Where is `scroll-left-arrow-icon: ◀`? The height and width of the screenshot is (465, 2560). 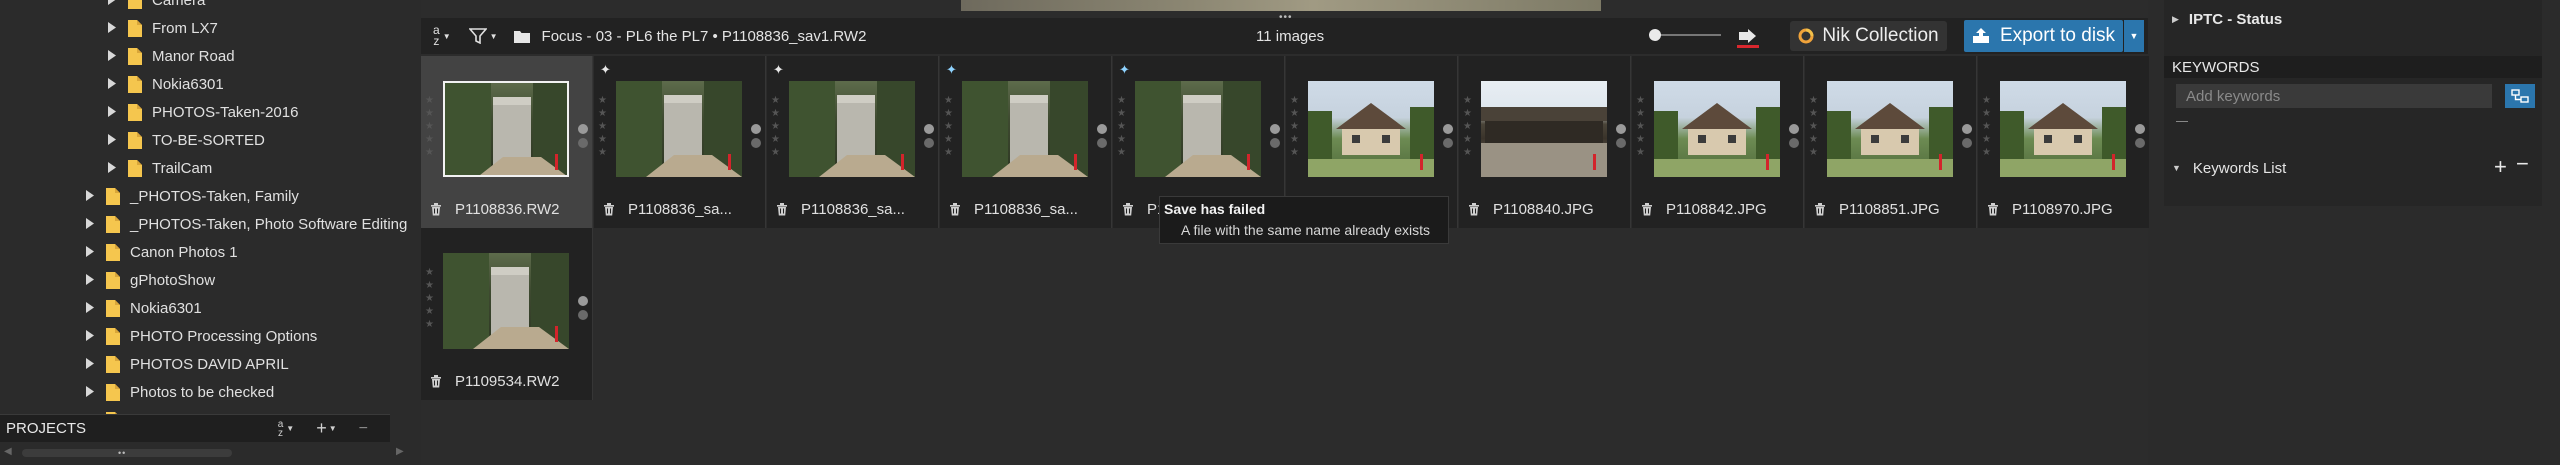 scroll-left-arrow-icon: ◀ is located at coordinates (8, 451).